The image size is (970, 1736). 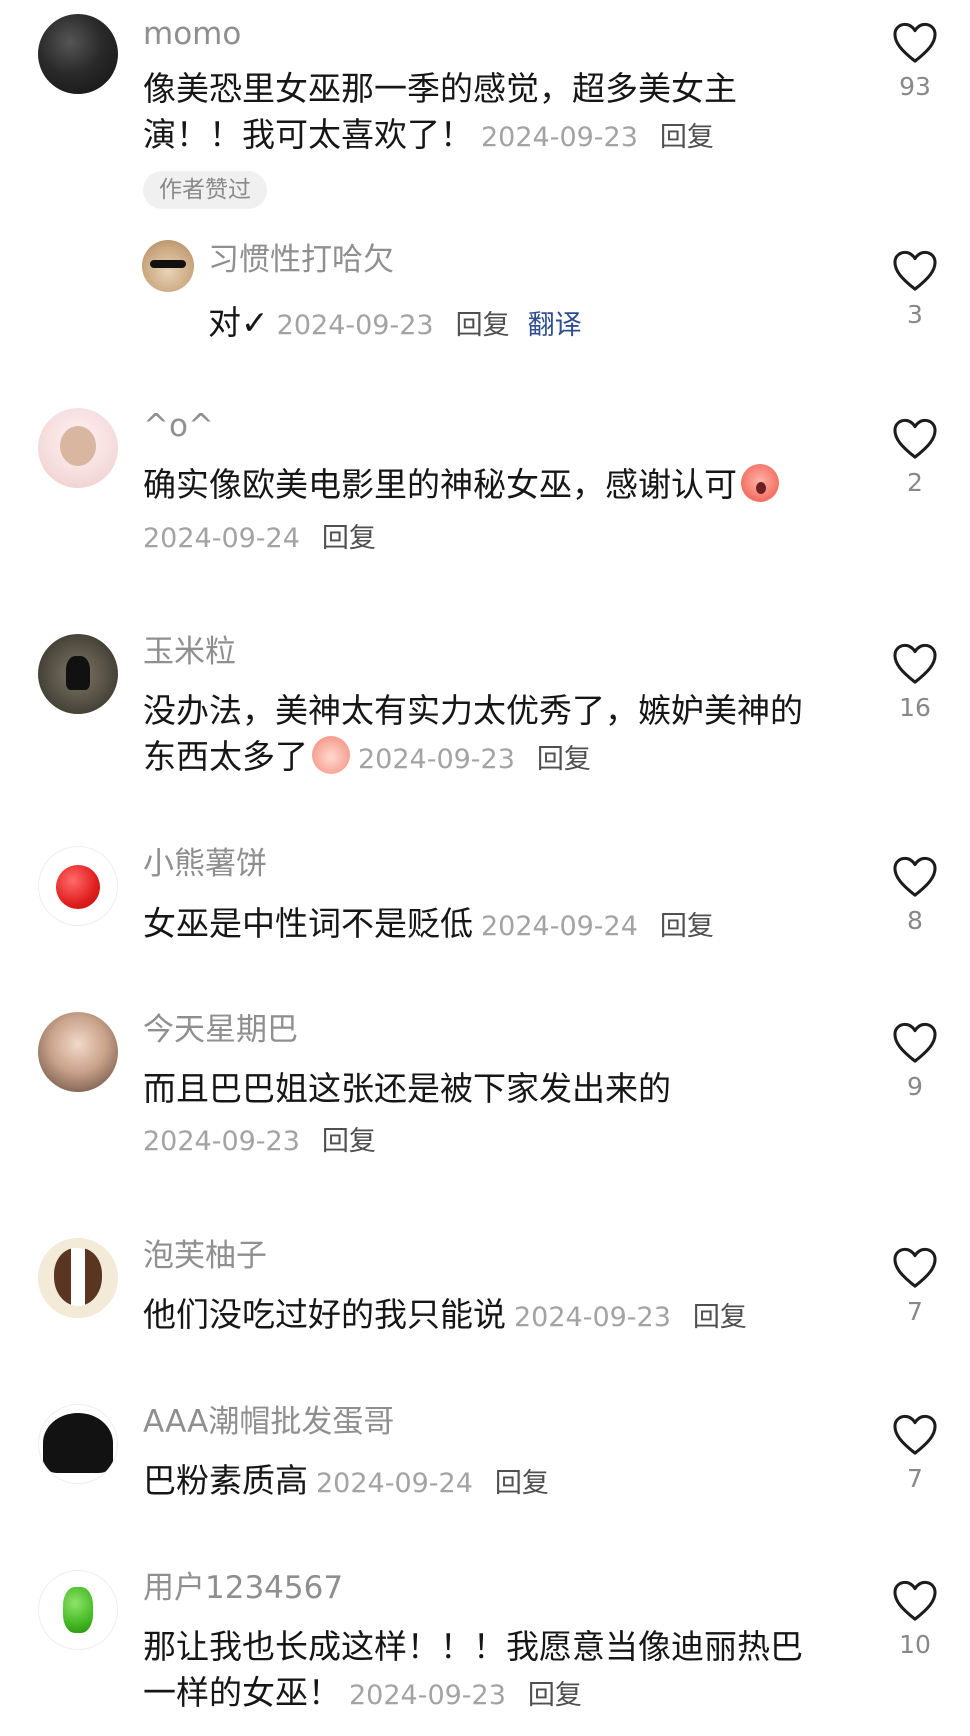 I want to click on comment-username: 泡芙柚子, so click(x=205, y=1256).